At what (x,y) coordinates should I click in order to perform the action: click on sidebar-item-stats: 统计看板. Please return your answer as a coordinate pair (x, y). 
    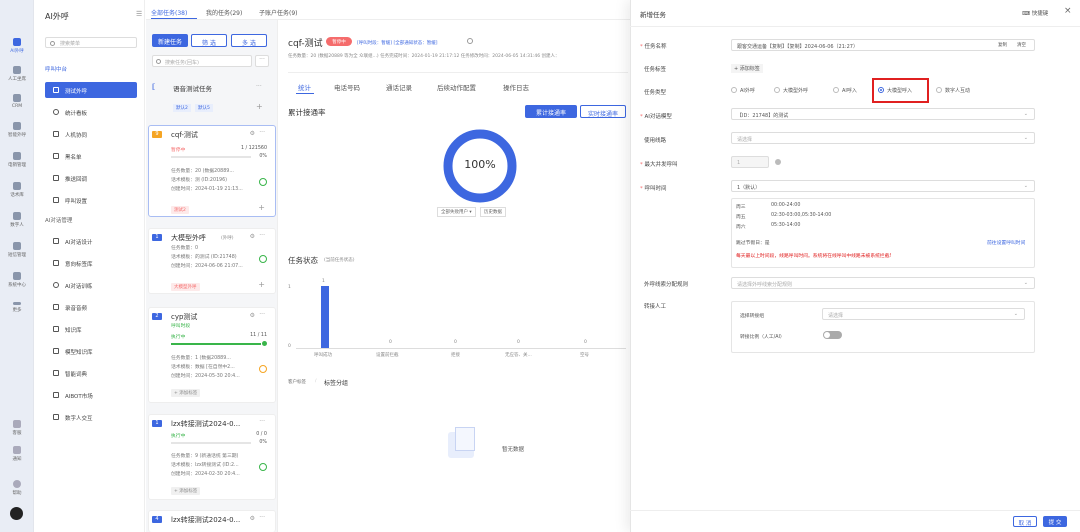
    Looking at the image, I should click on (91, 112).